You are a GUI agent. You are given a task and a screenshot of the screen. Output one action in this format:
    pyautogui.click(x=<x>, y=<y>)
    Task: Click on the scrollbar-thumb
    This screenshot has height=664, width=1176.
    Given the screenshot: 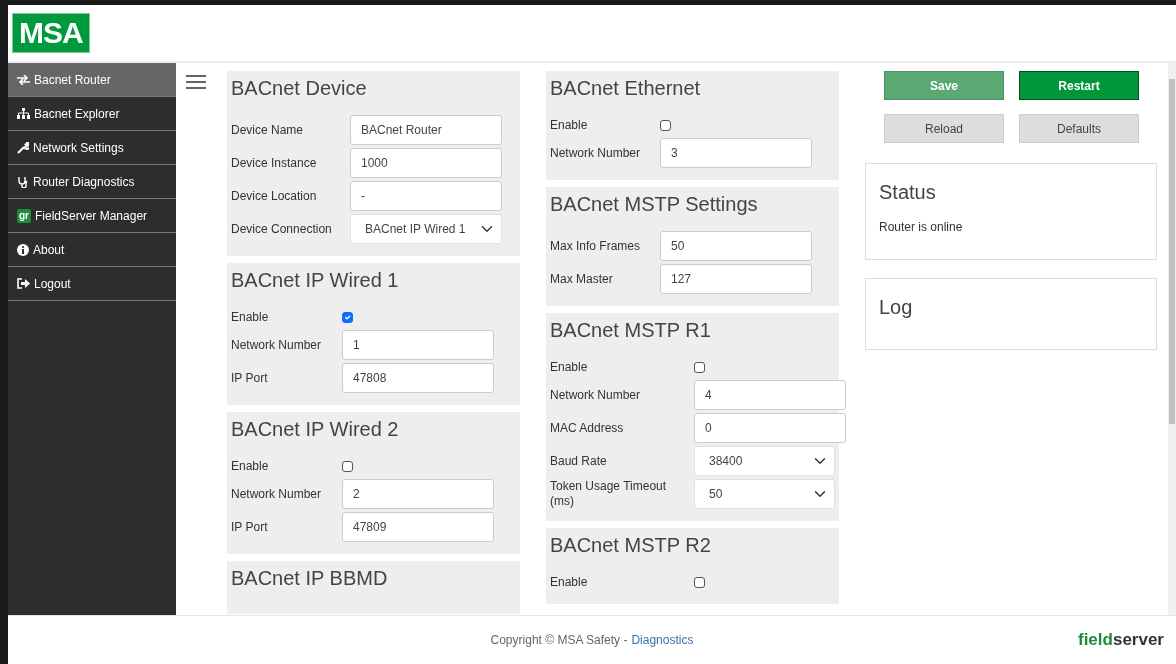 What is the action you would take?
    pyautogui.click(x=1172, y=251)
    